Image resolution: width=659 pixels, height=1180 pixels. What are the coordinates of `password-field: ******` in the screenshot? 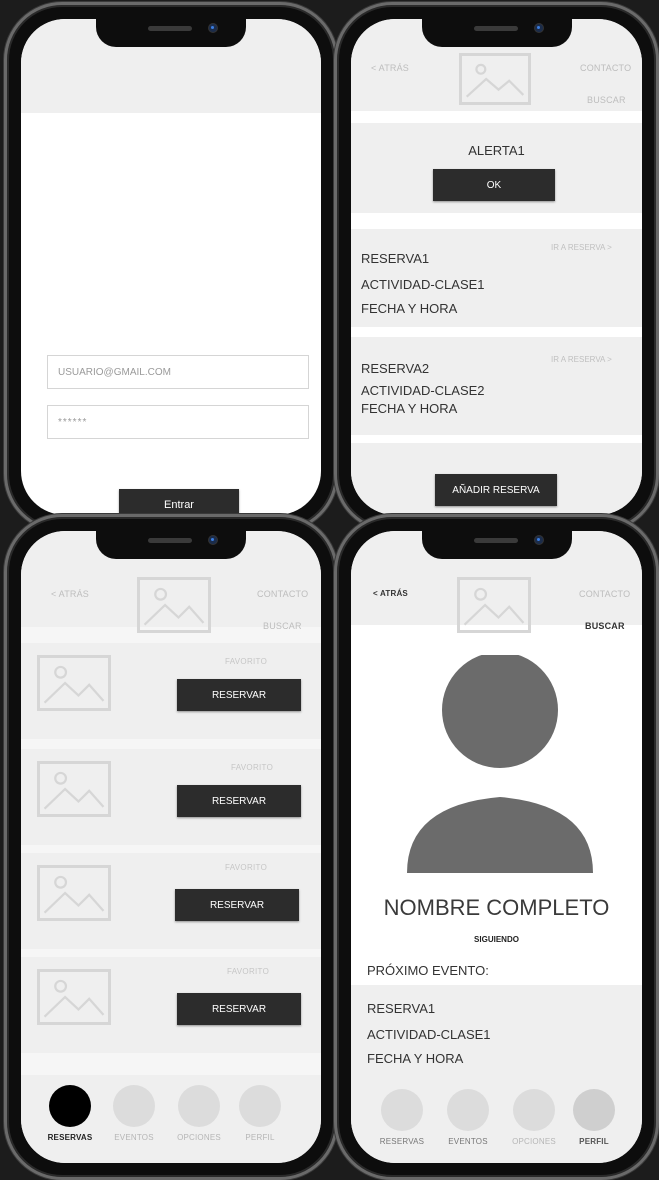 It's located at (178, 422).